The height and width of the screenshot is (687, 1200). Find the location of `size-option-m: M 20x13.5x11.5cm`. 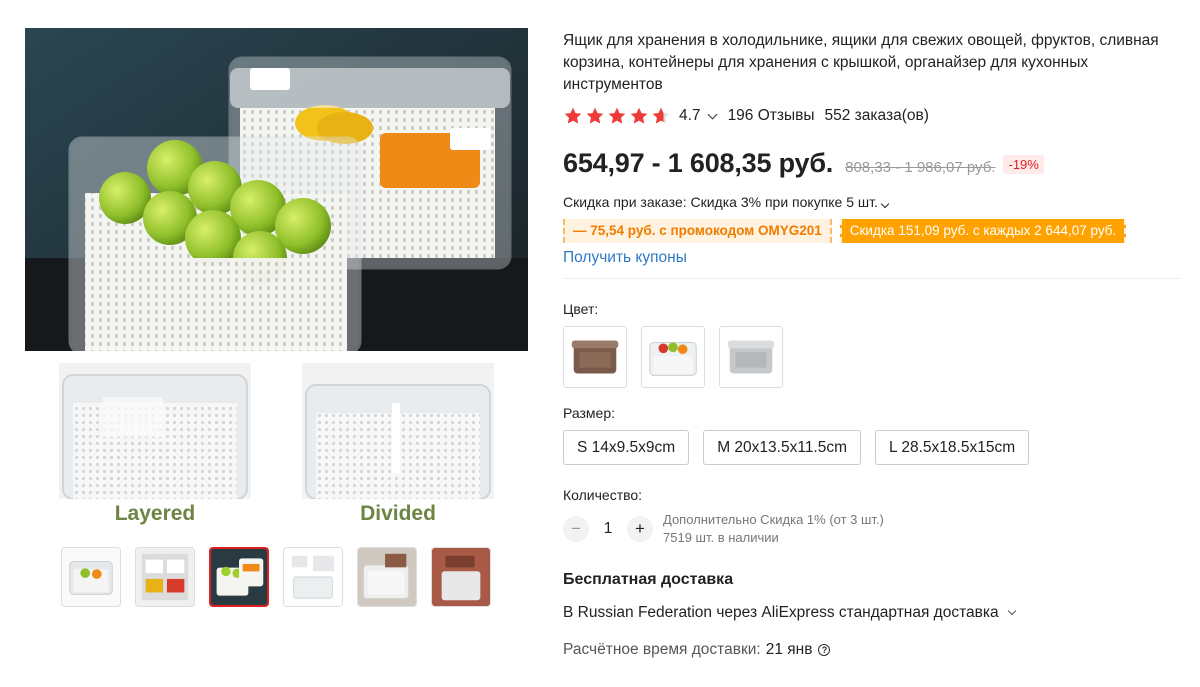

size-option-m: M 20x13.5x11.5cm is located at coordinates (782, 447).